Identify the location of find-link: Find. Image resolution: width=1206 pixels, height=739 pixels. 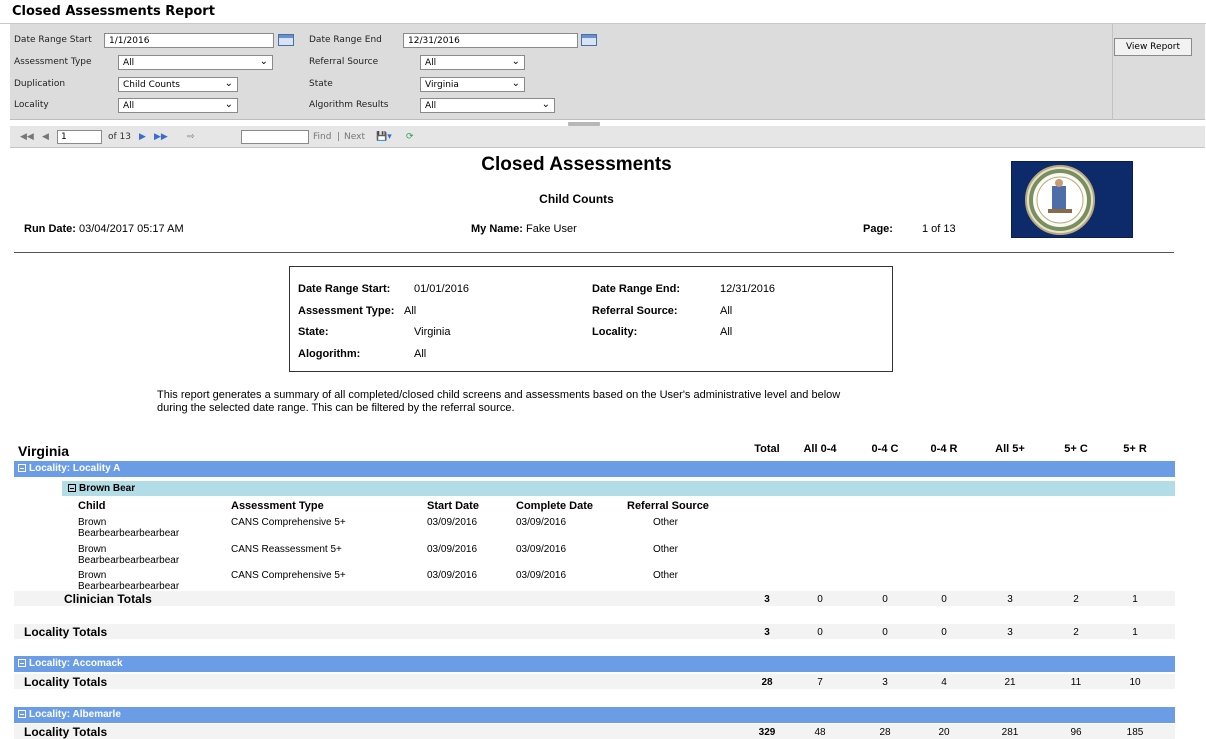
(322, 137).